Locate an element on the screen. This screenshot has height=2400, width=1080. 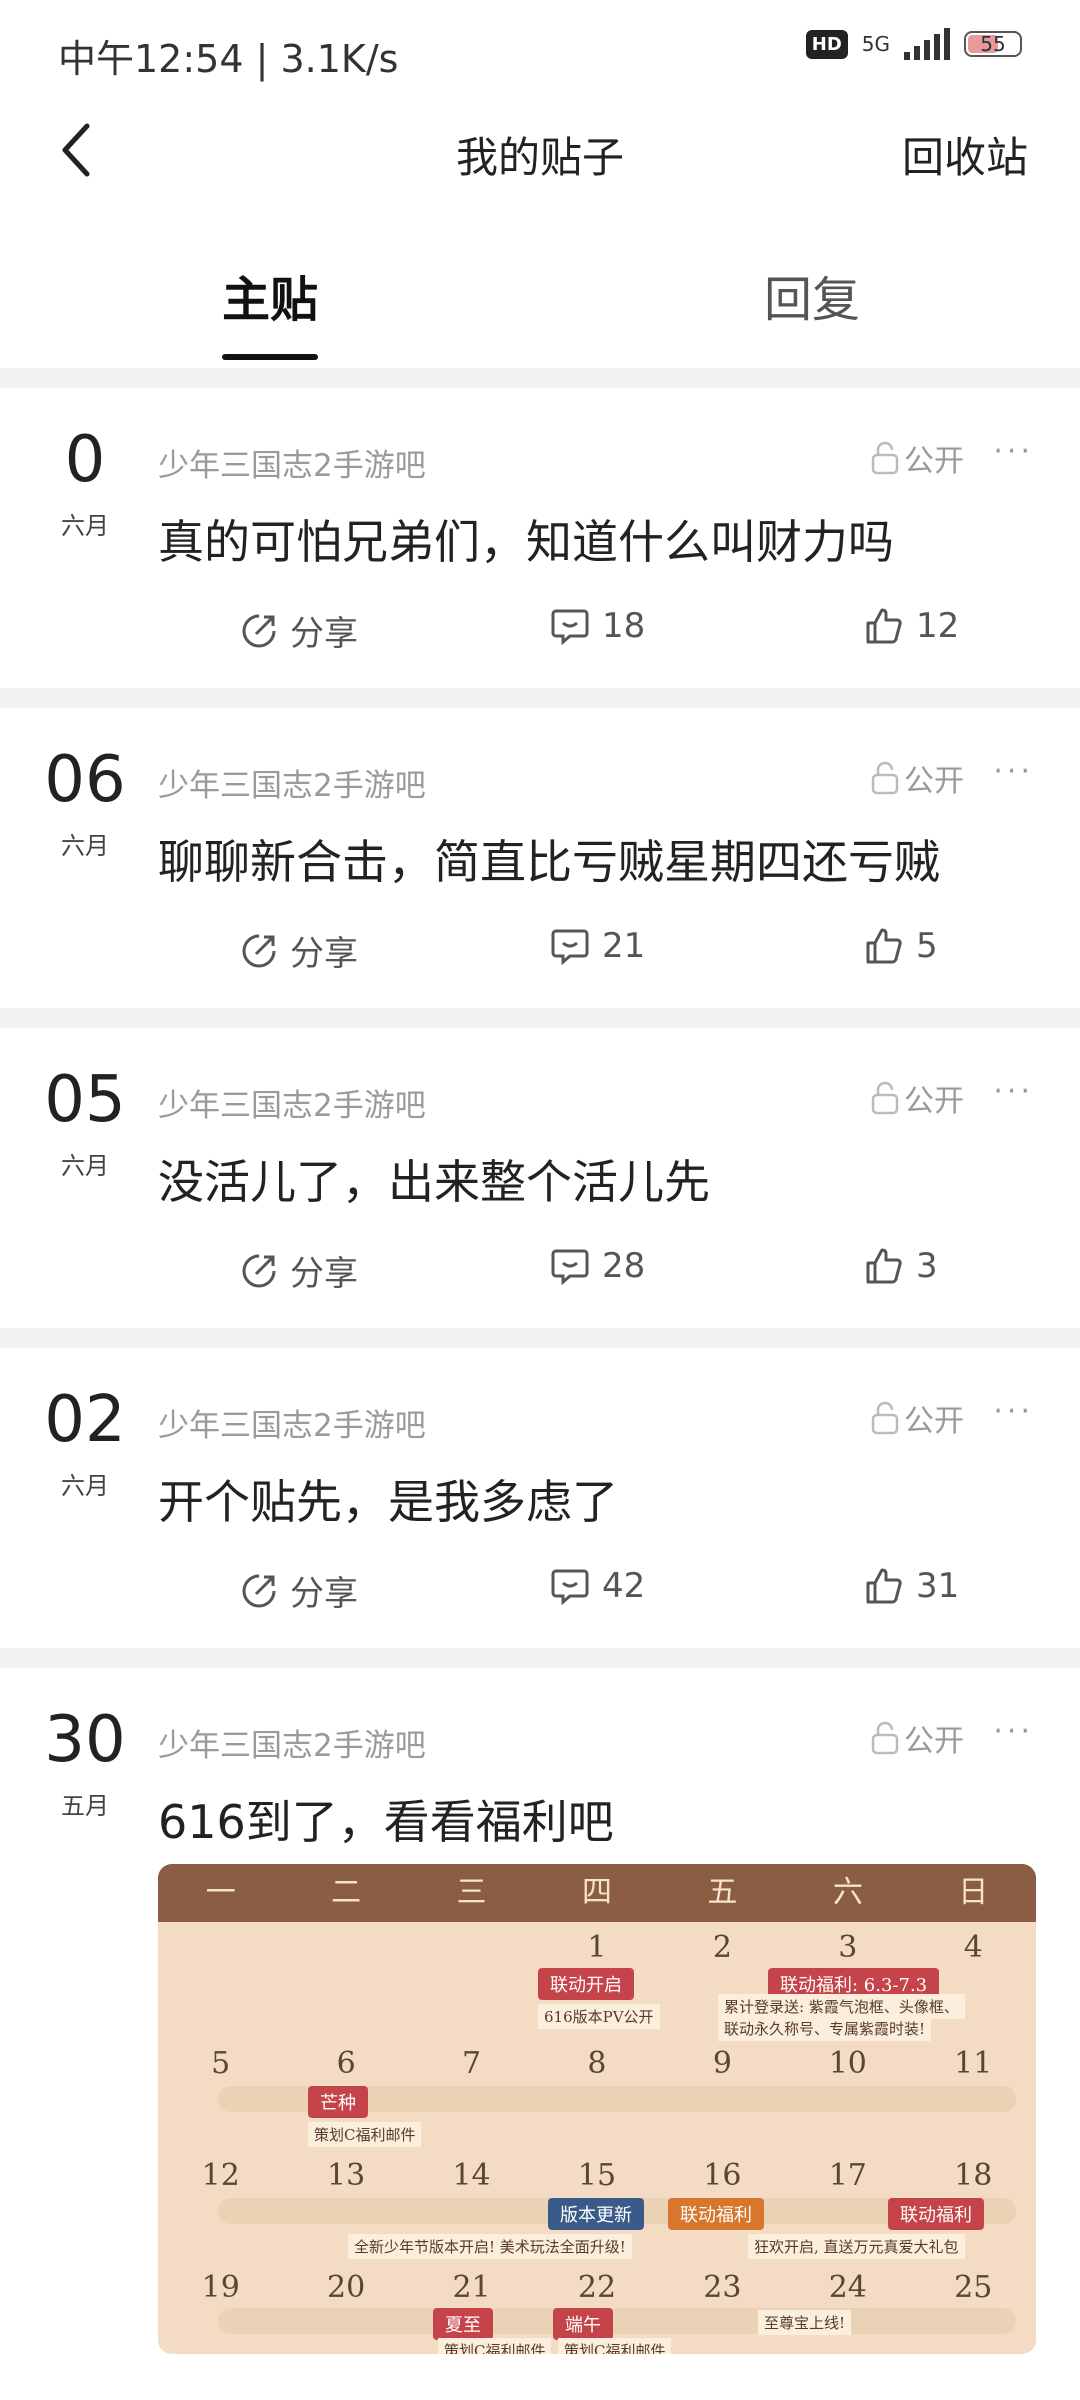
calendar-day: 14 is located at coordinates (471, 2175).